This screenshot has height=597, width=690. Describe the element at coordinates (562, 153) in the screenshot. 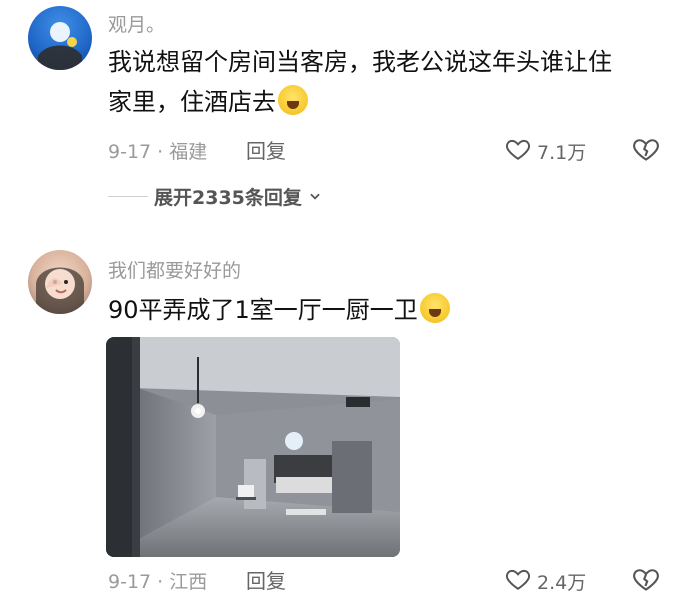

I see `like-count: 7.1万` at that location.